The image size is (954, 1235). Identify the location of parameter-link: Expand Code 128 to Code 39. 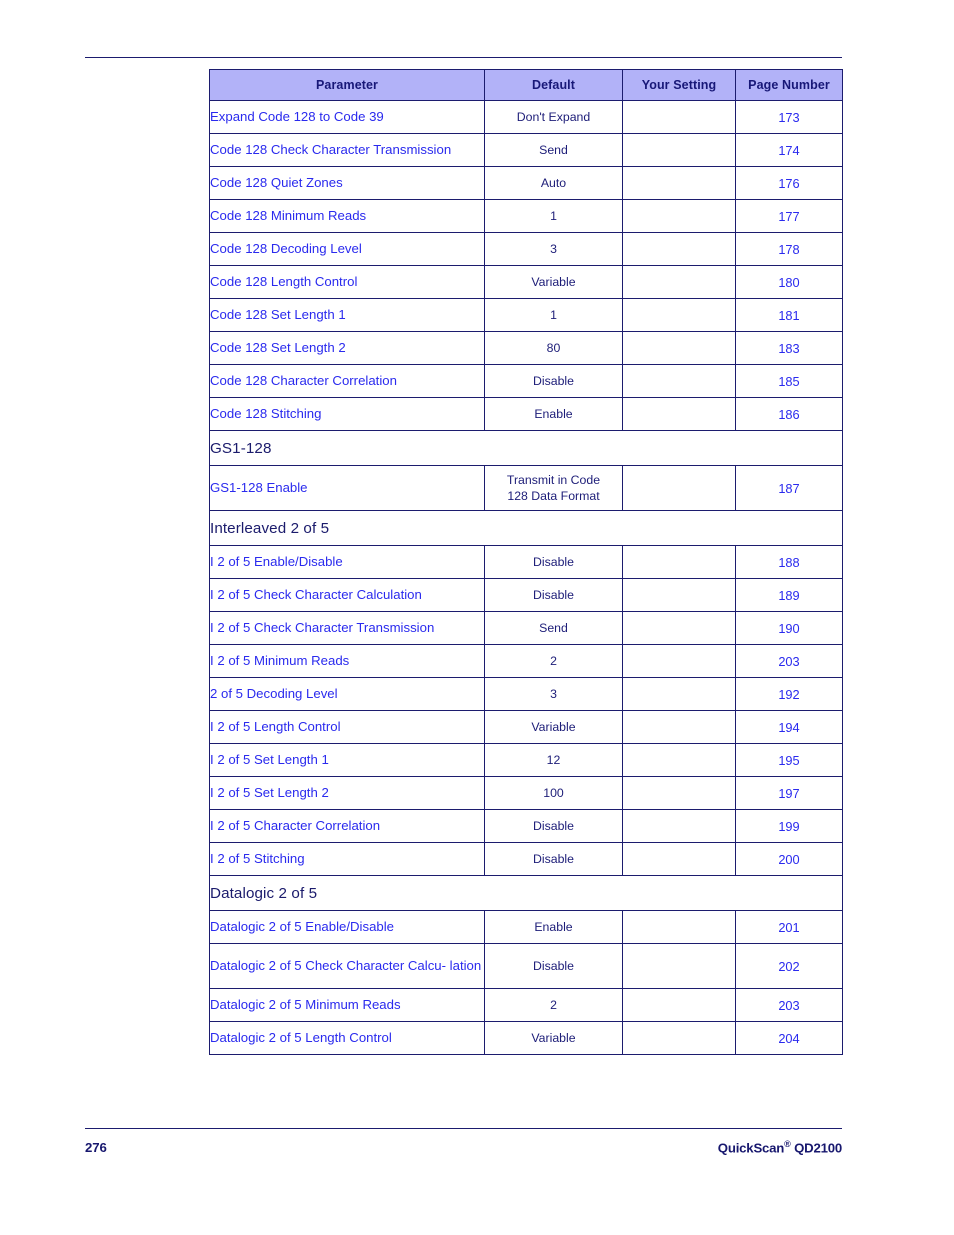
(347, 117).